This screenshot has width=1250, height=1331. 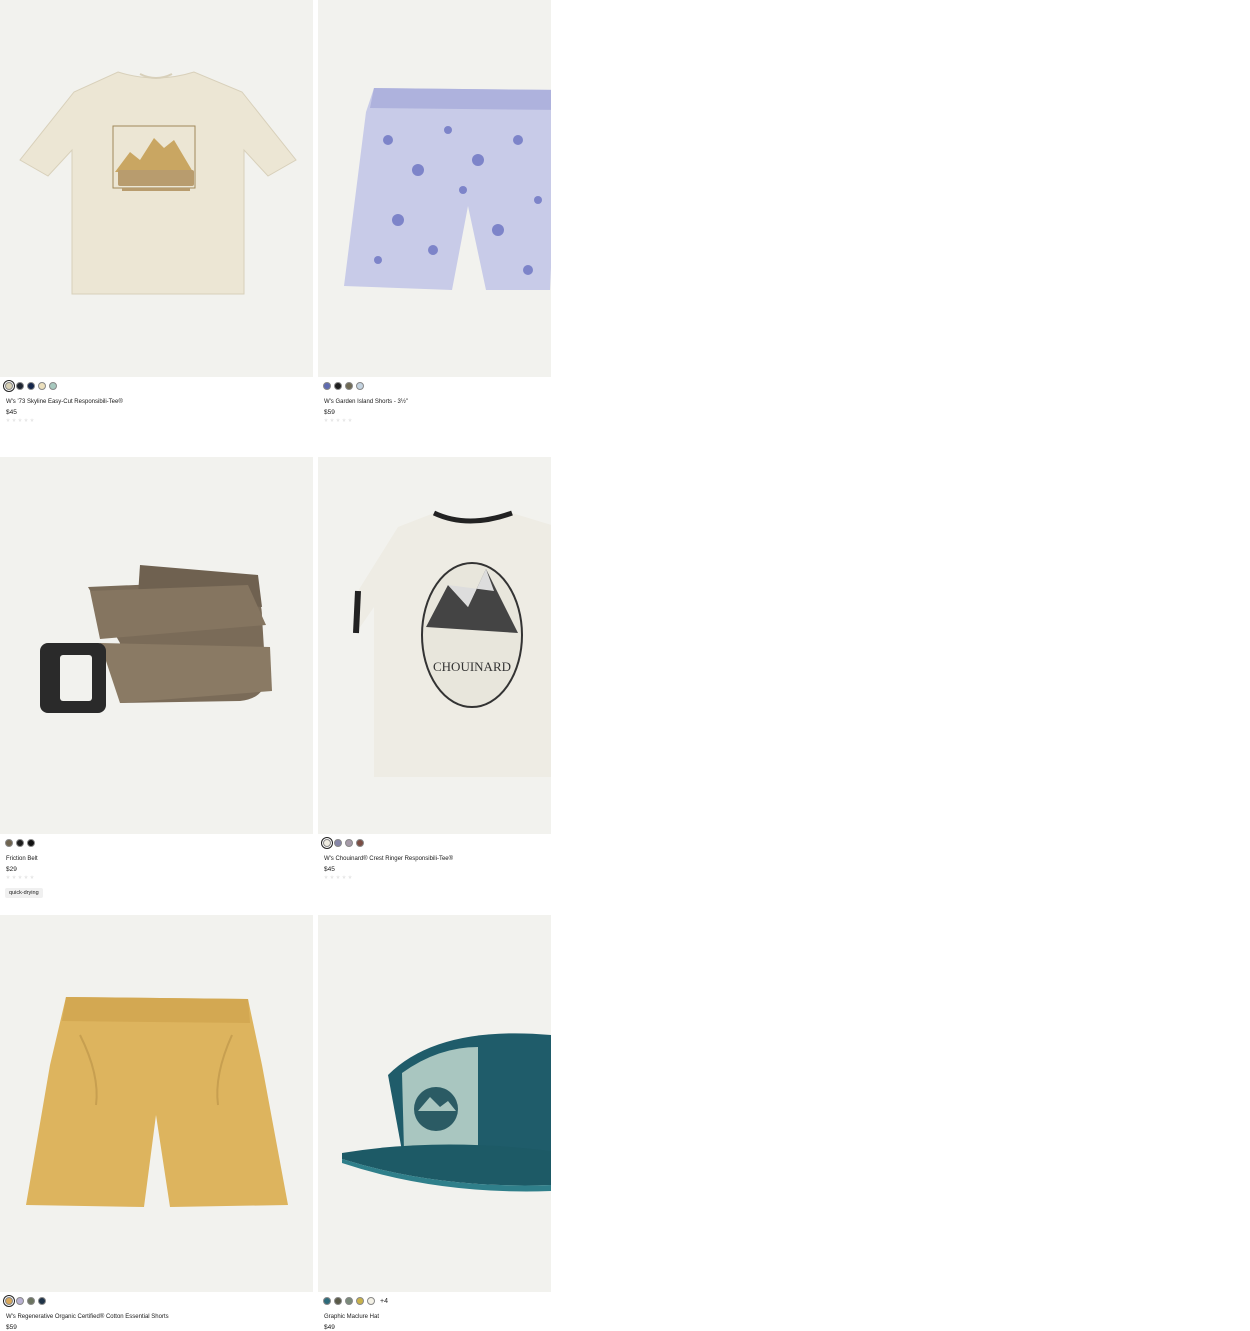 I want to click on product-image: CHOUINARD, so click(x=434, y=645).